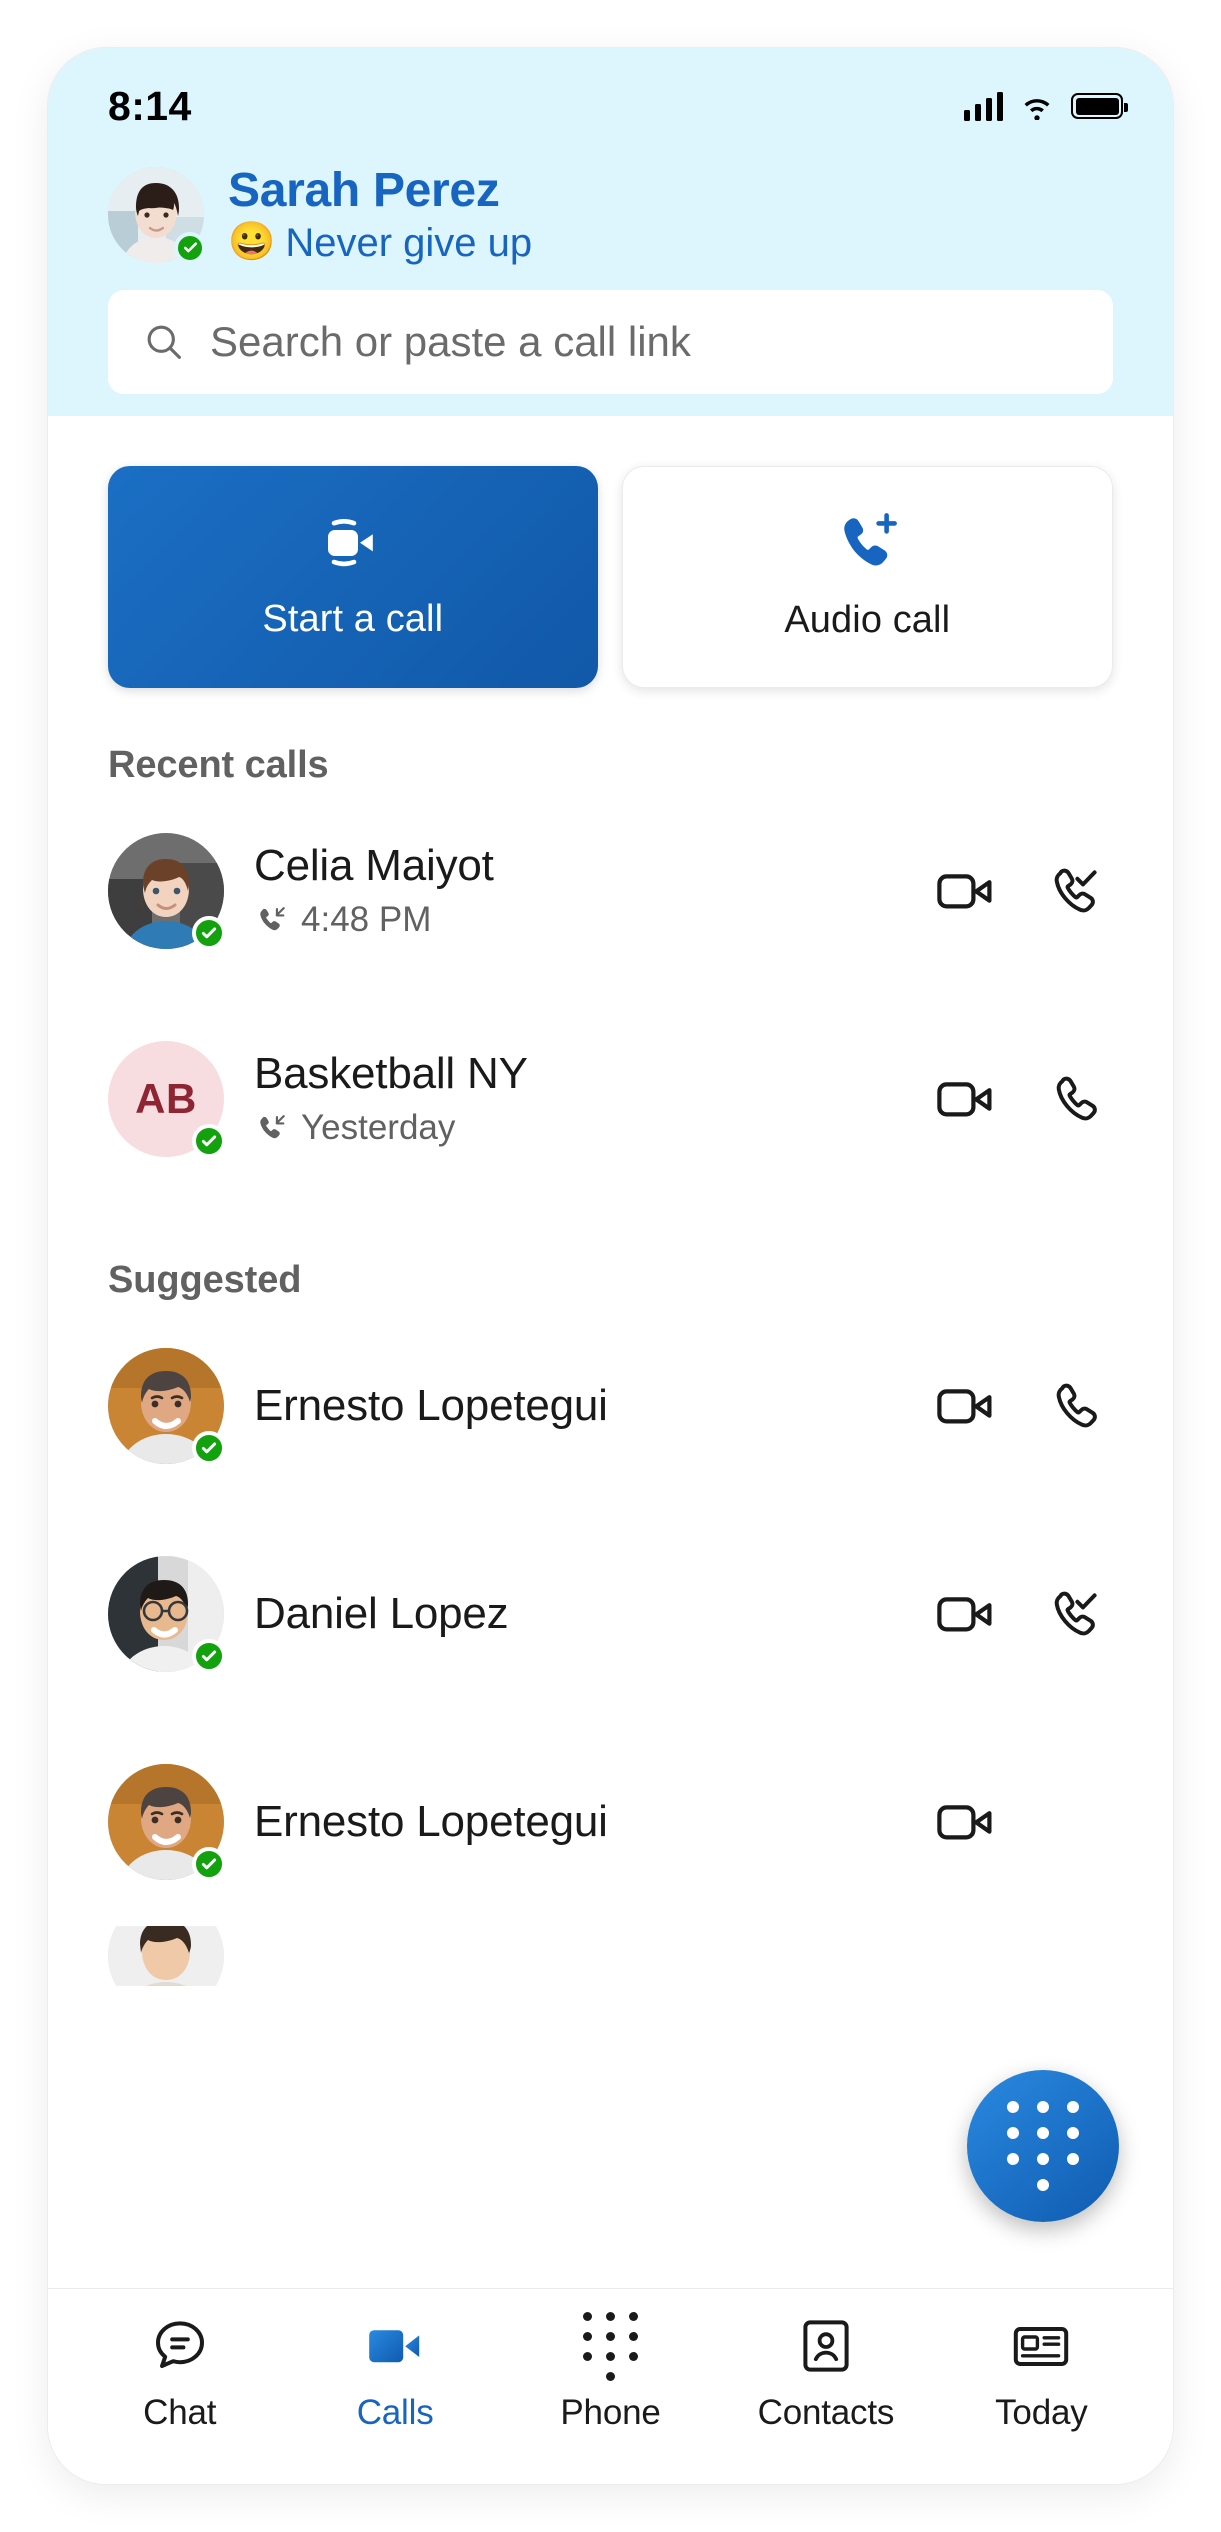 The width and height of the screenshot is (1221, 2532). Describe the element at coordinates (374, 865) in the screenshot. I see `contact-name: Celia Maiyot` at that location.